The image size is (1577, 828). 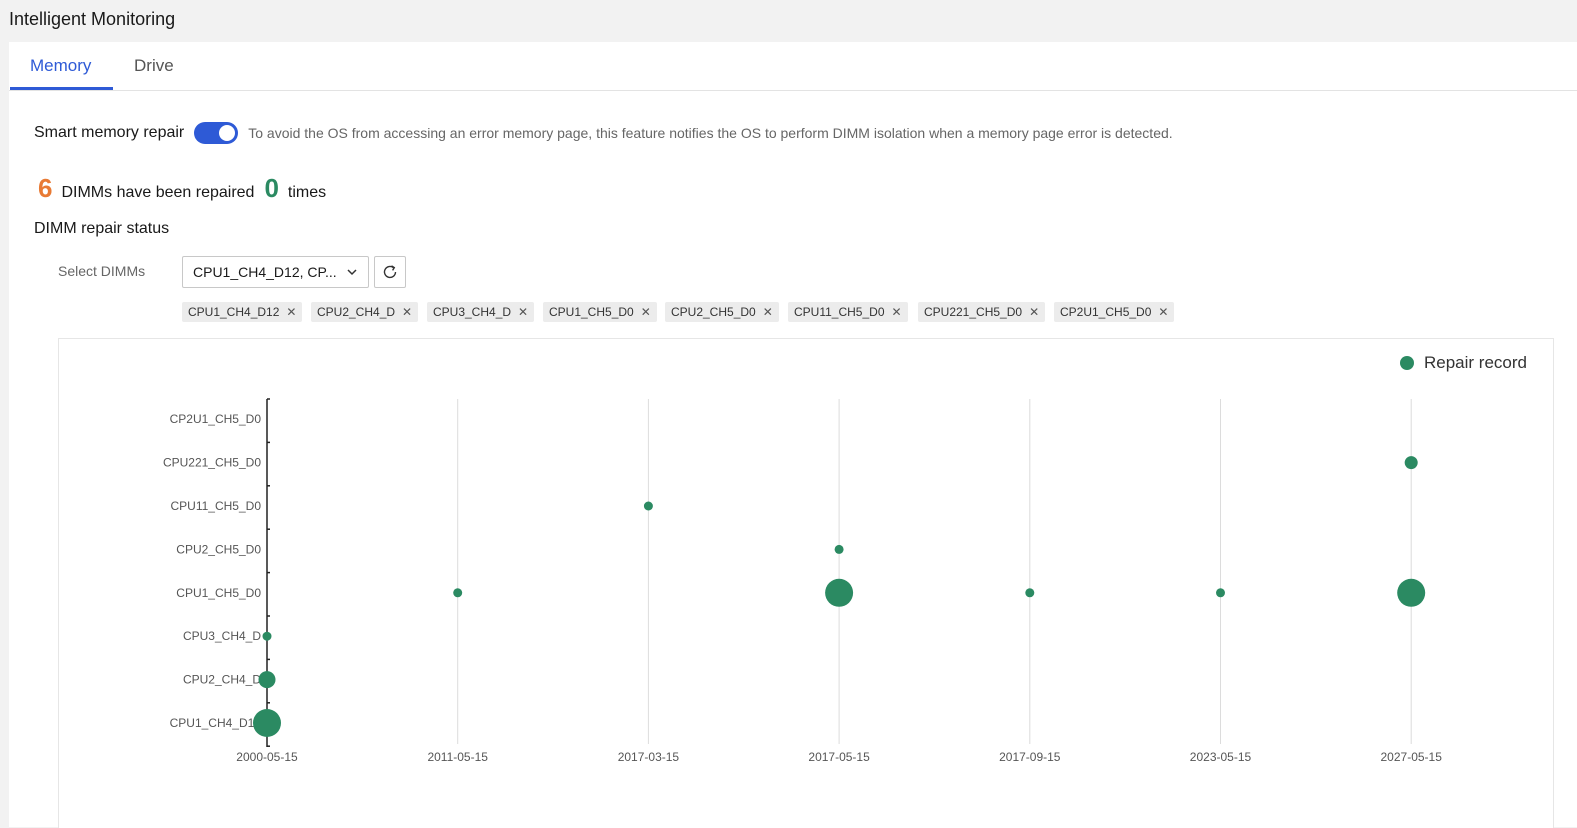 What do you see at coordinates (793, 66) in the screenshot?
I see `tab-bar: Memory Drive` at bounding box center [793, 66].